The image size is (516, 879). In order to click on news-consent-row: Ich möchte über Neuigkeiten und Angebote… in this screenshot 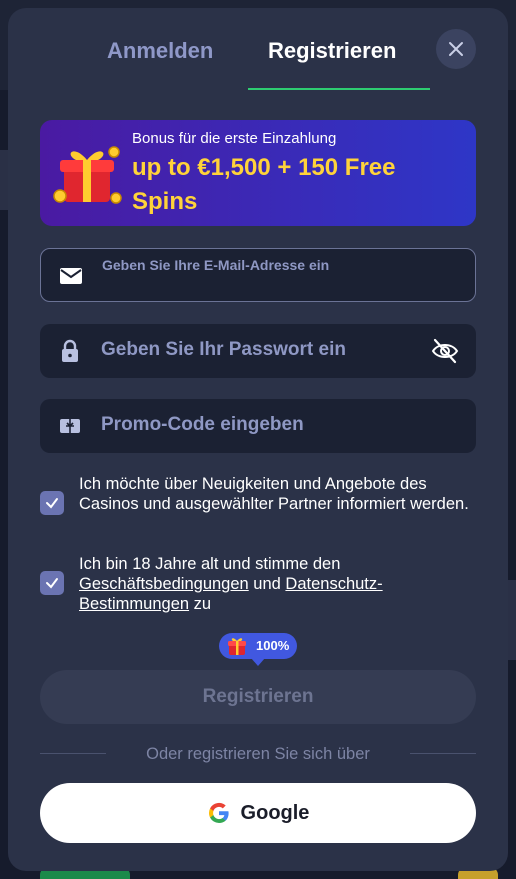, I will do `click(260, 506)`.